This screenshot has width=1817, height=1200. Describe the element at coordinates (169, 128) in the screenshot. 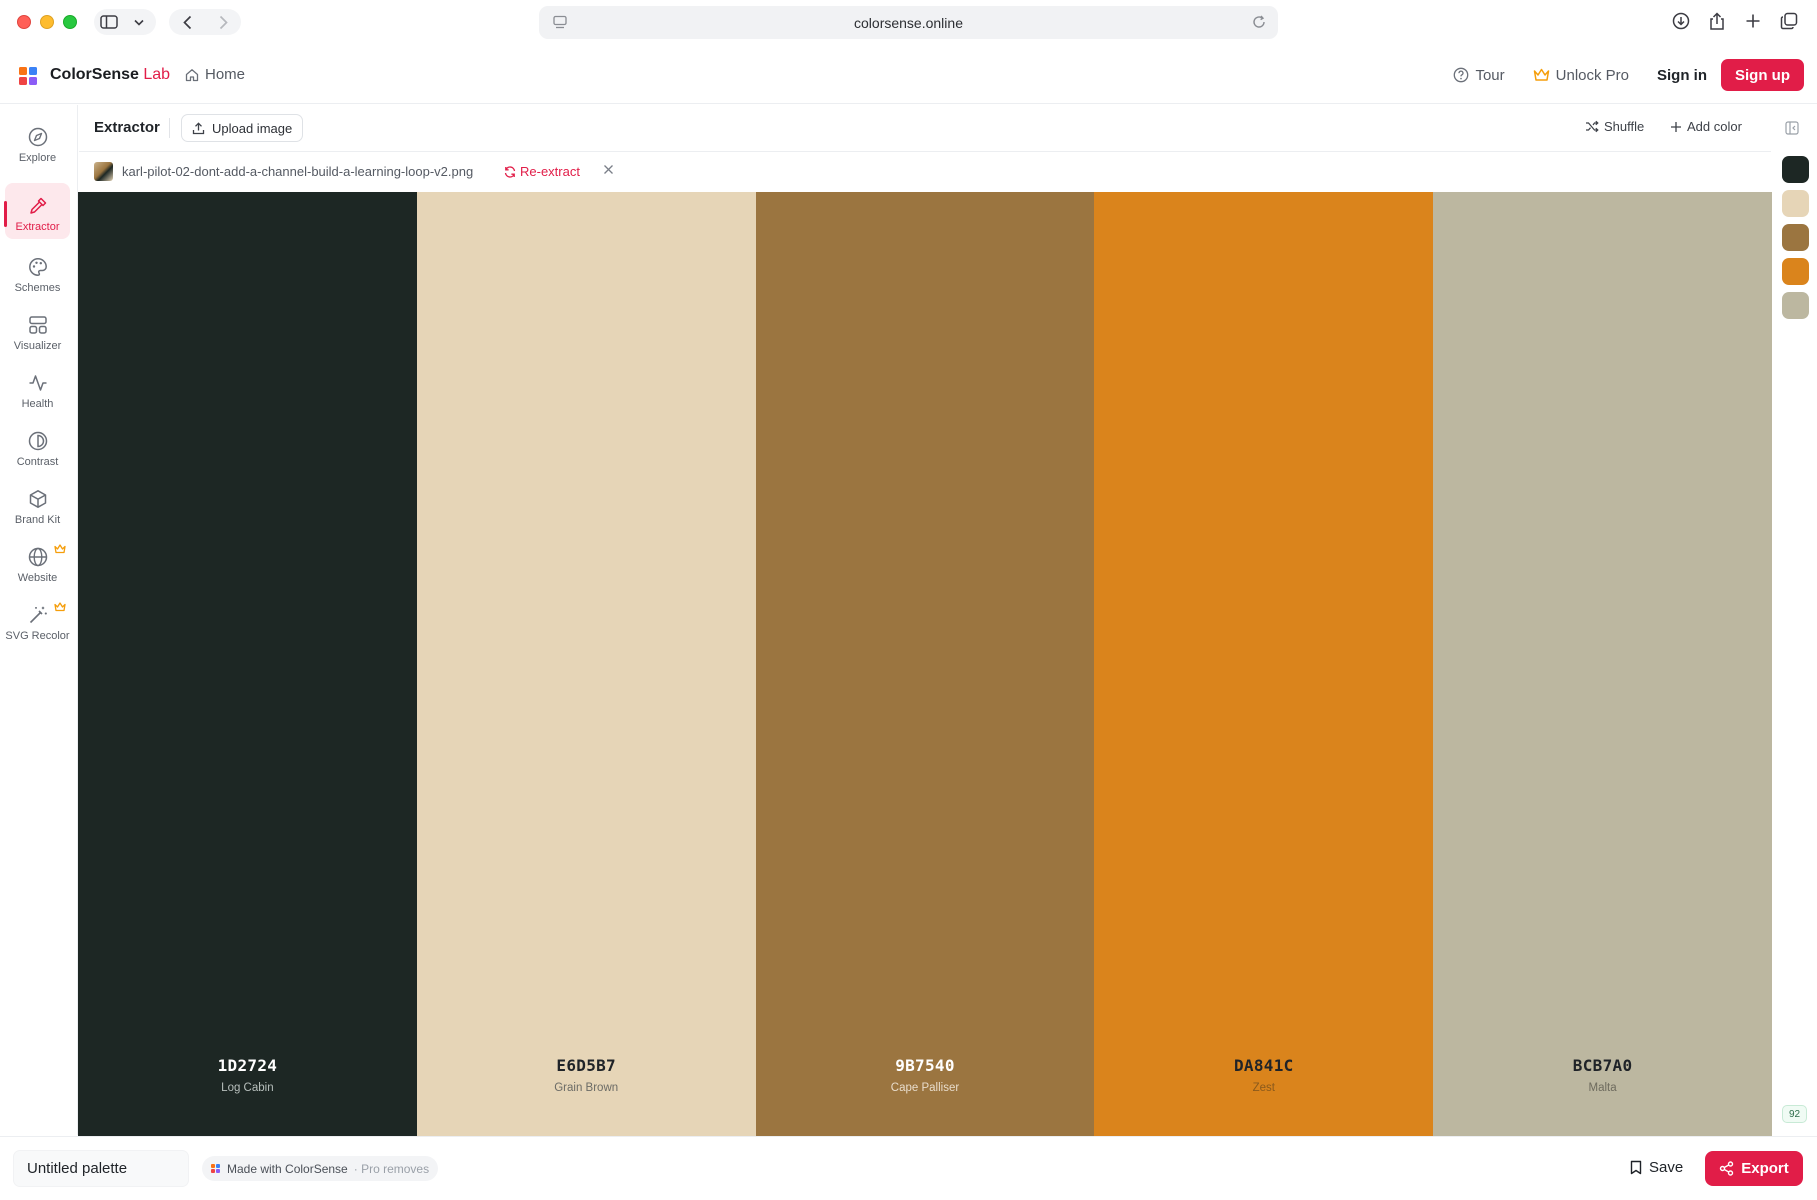

I see `divider` at that location.